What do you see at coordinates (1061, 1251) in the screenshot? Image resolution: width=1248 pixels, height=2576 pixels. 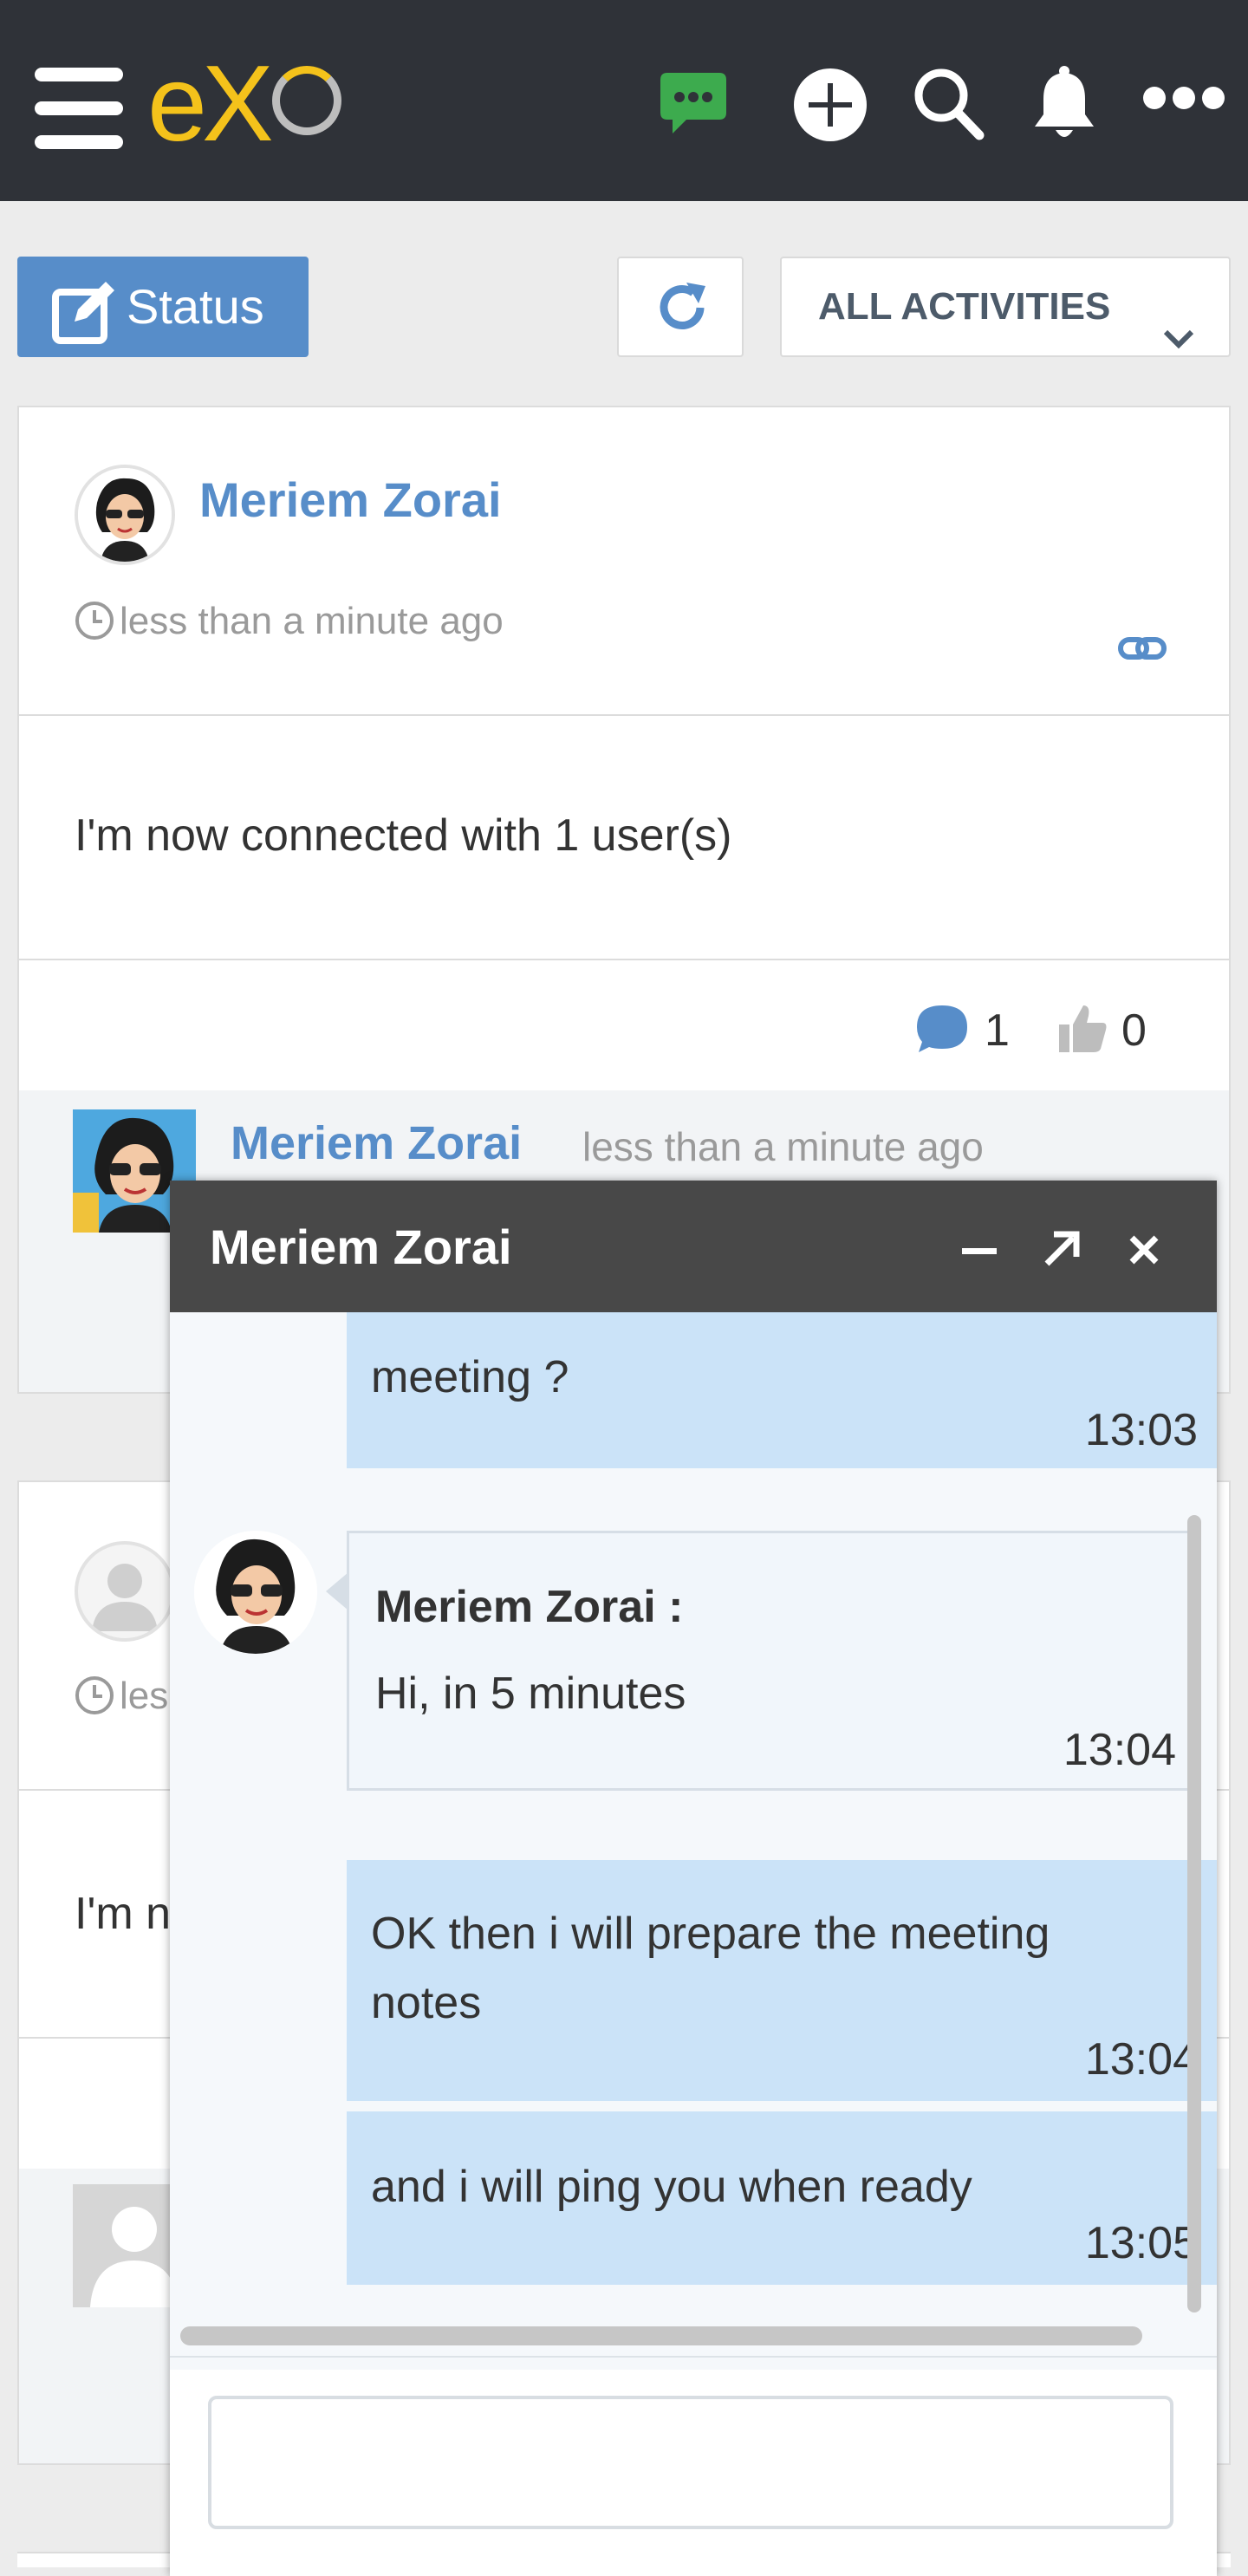 I see `expand-icon` at bounding box center [1061, 1251].